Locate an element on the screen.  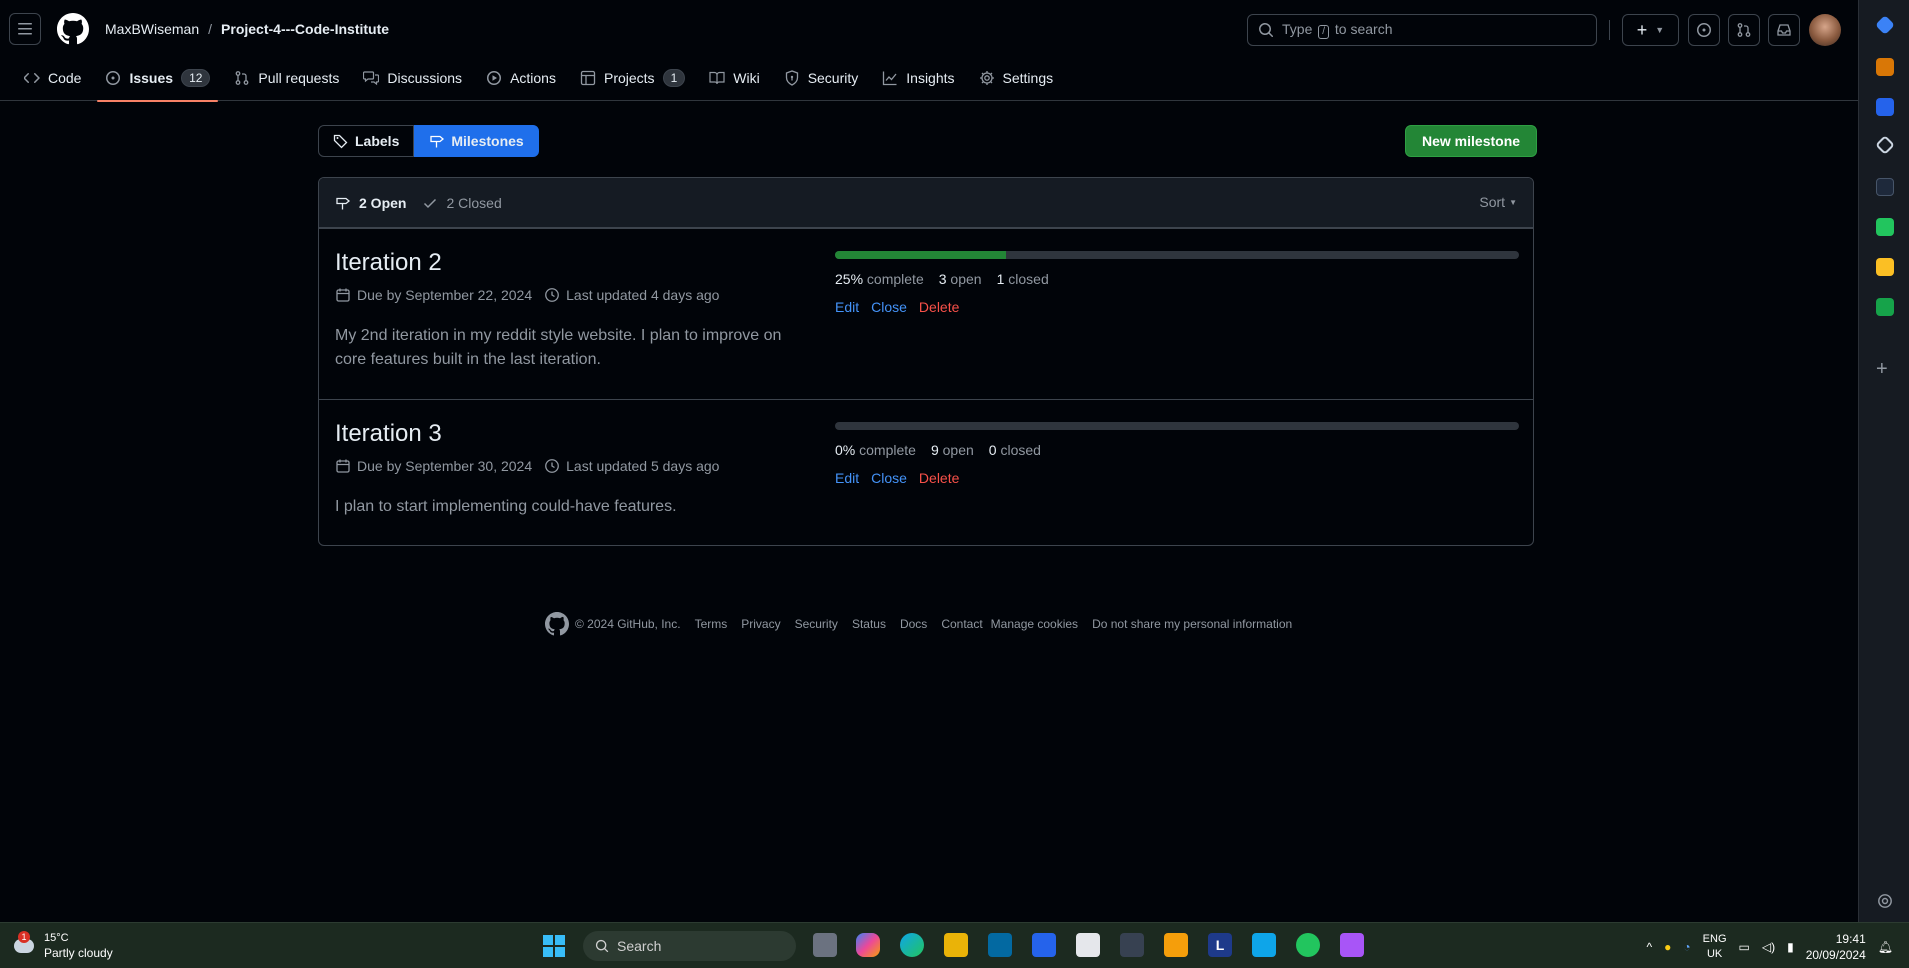
taskbar-search: Search is located at coordinates (689, 946).